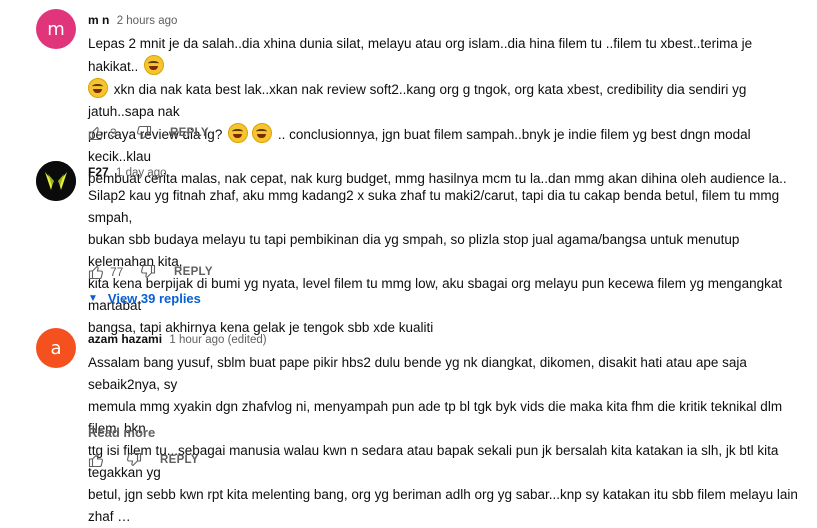 The width and height of the screenshot is (817, 528). I want to click on avatar, so click(56, 181).